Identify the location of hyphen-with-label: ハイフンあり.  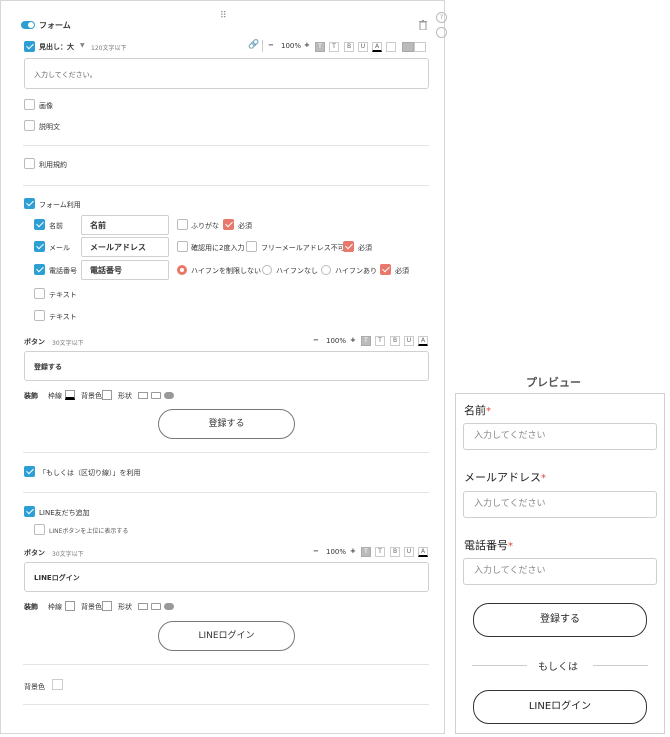
(356, 271).